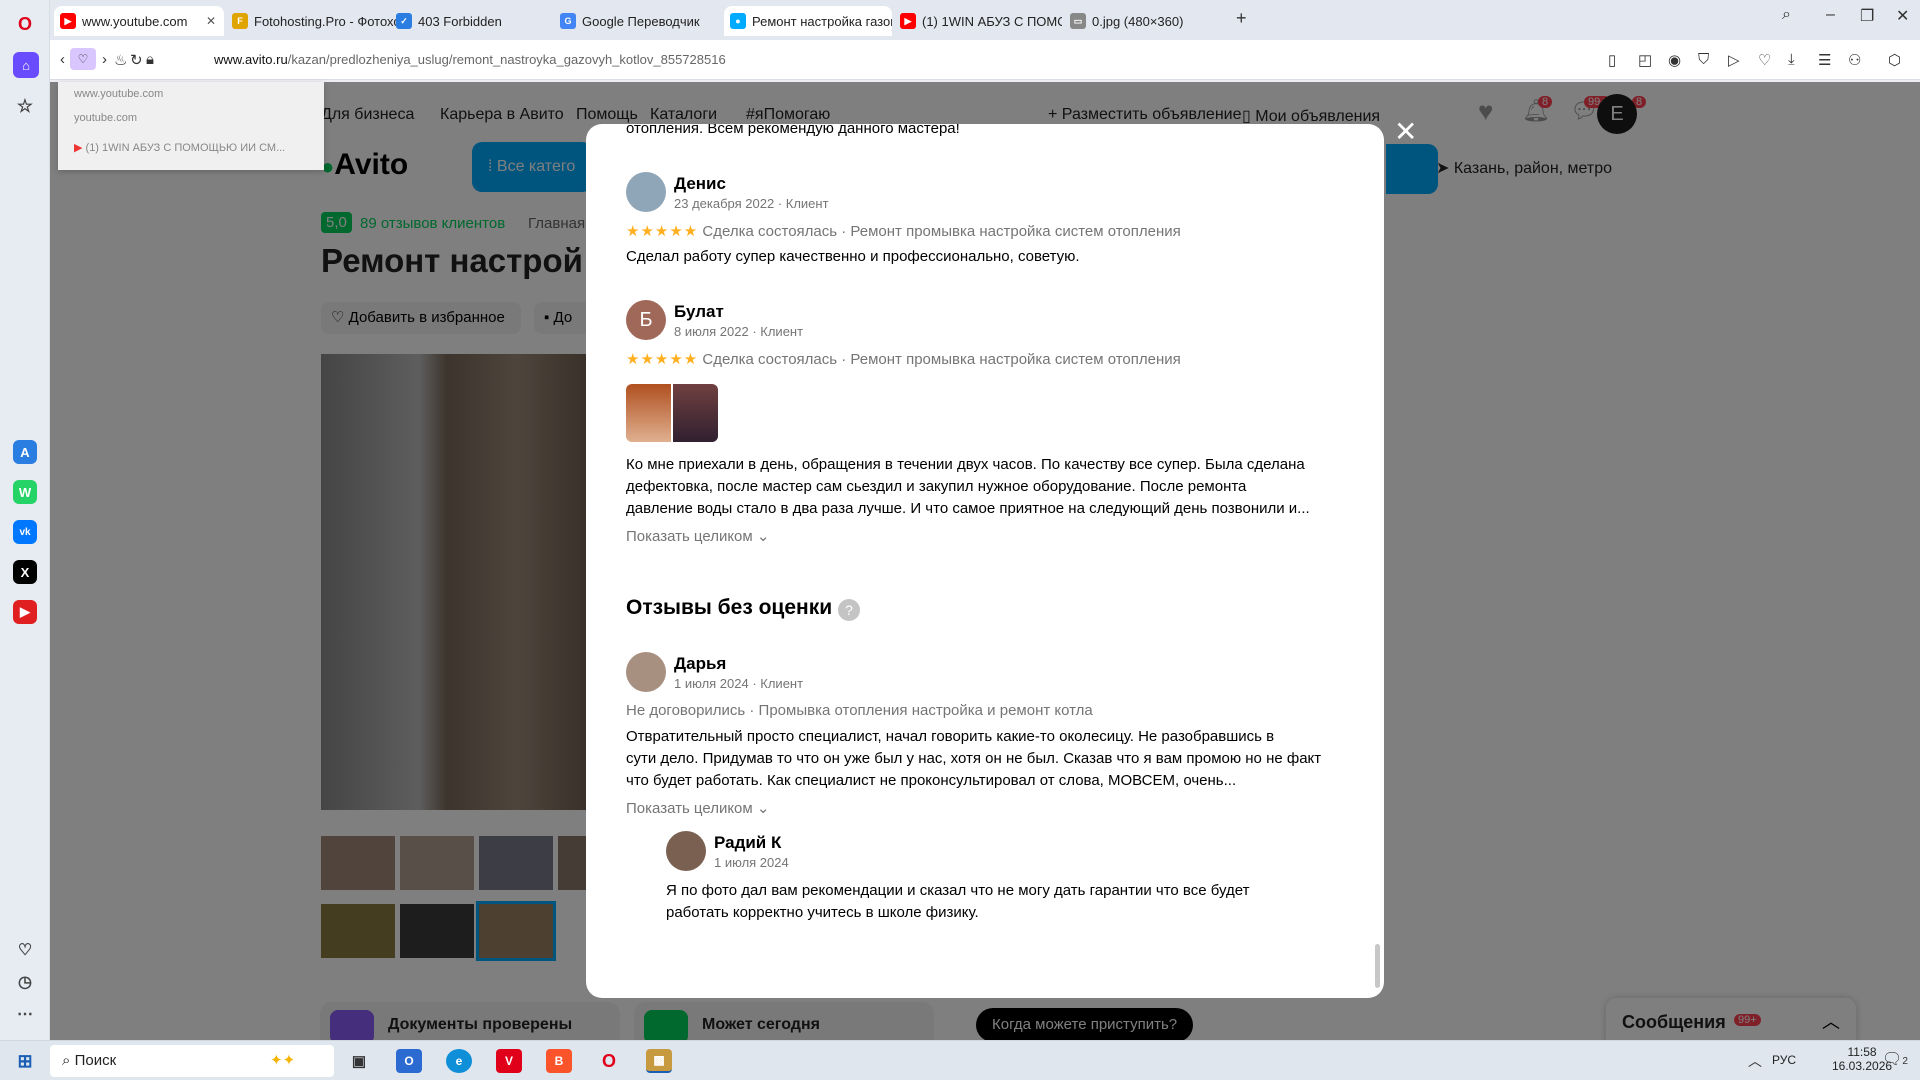 The image size is (1920, 1080). I want to click on menu-icon: ☰, so click(1824, 60).